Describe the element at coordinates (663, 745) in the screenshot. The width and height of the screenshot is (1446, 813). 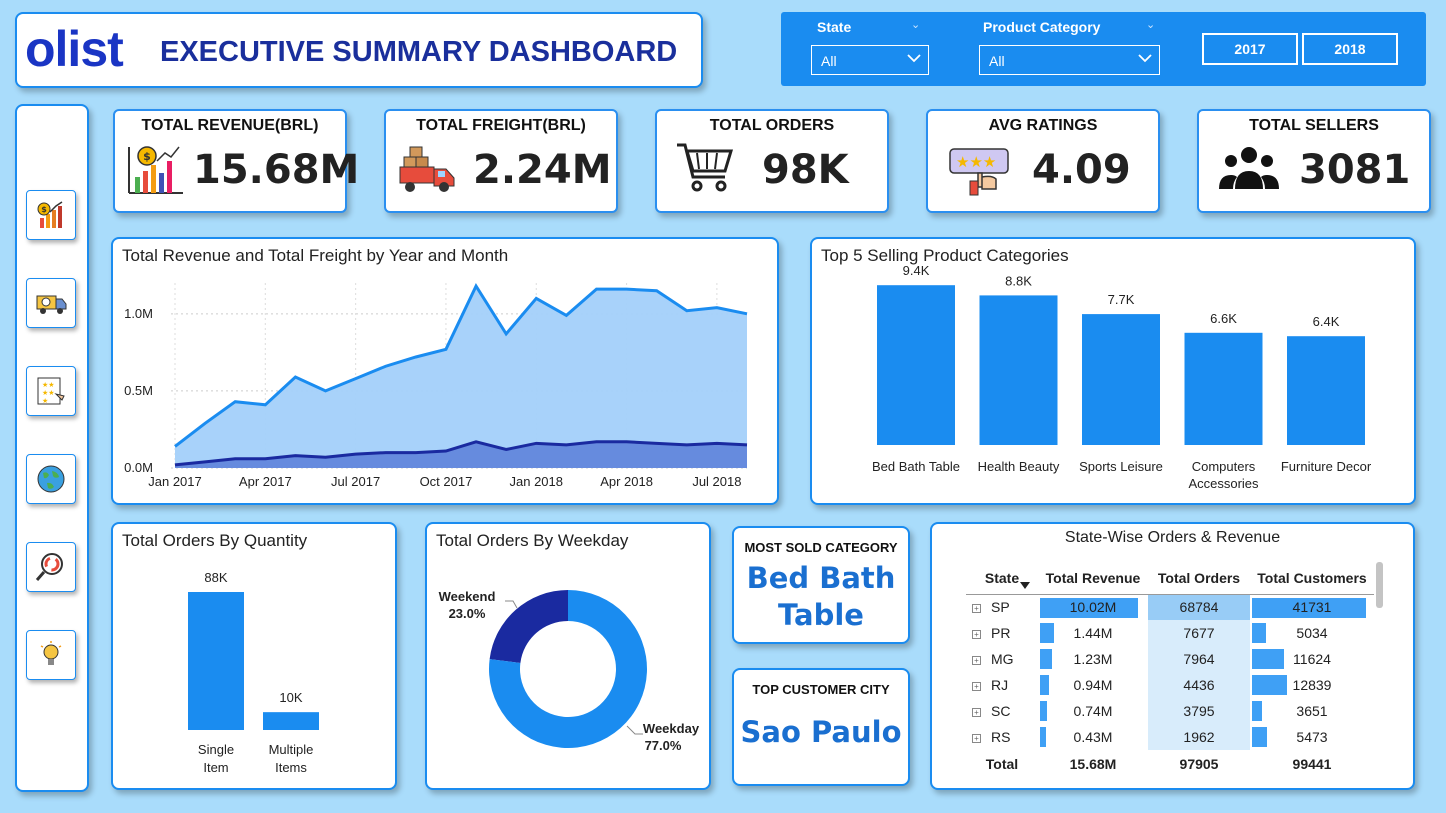
I see `weekday-percent: 77.0%` at that location.